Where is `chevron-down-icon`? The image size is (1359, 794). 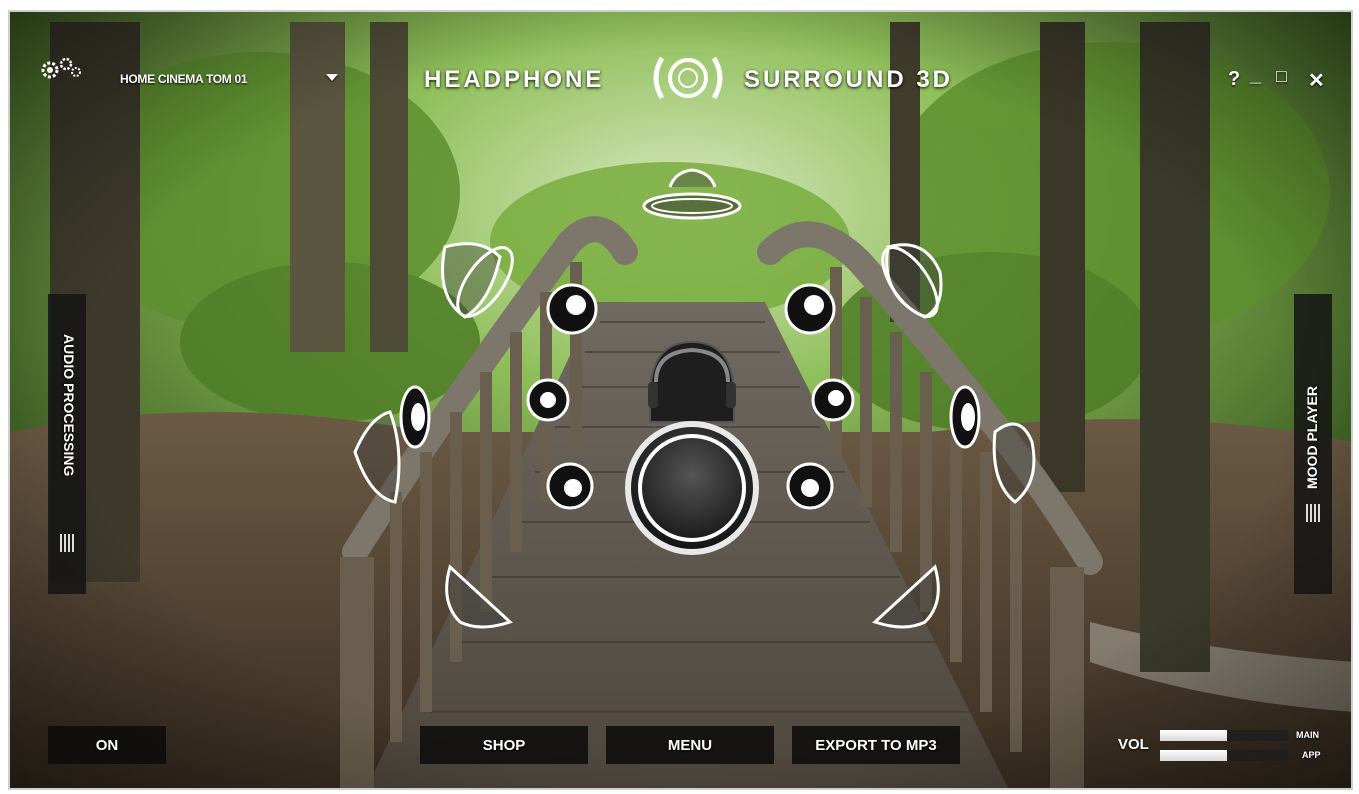 chevron-down-icon is located at coordinates (332, 77).